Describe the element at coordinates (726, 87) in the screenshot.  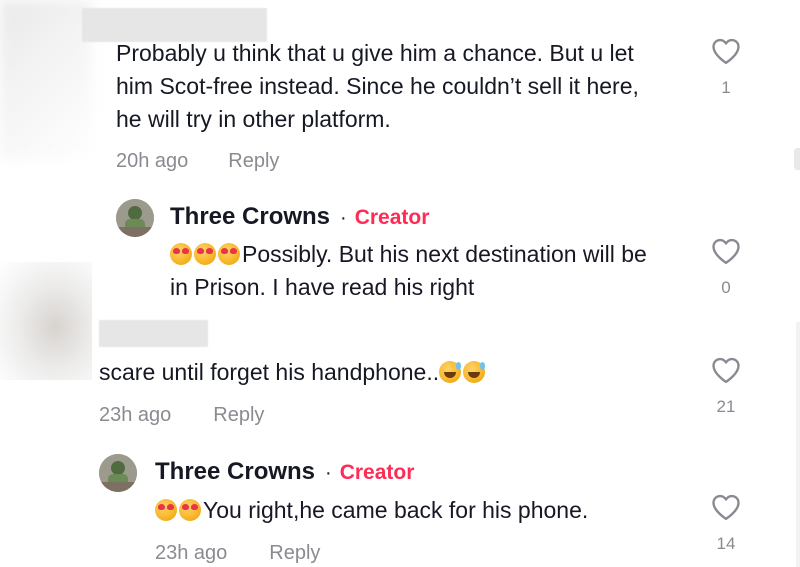
I see `like-count: 1` at that location.